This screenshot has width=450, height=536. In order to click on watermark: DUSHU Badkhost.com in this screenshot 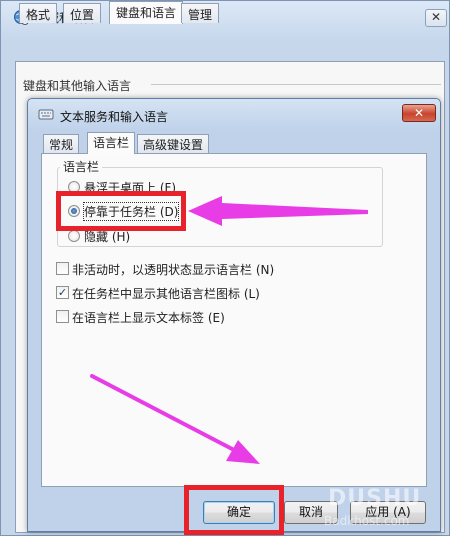, I will do `click(382, 509)`.